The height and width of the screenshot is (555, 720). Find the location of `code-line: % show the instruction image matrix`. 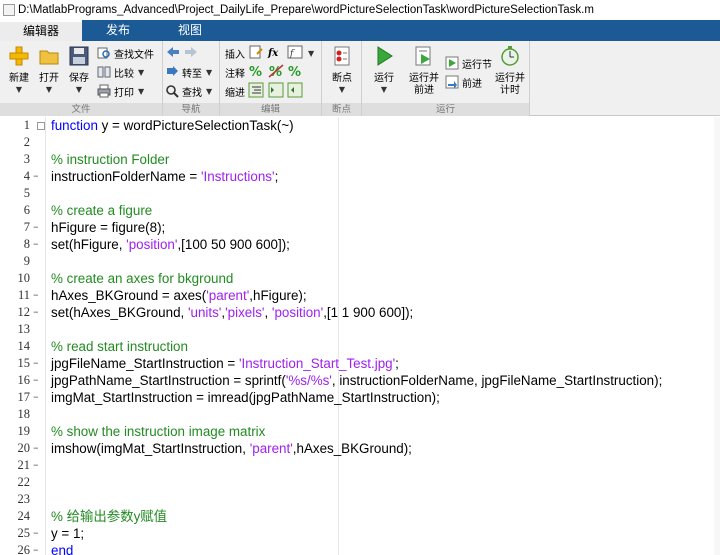

code-line: % show the instruction image matrix is located at coordinates (158, 431).